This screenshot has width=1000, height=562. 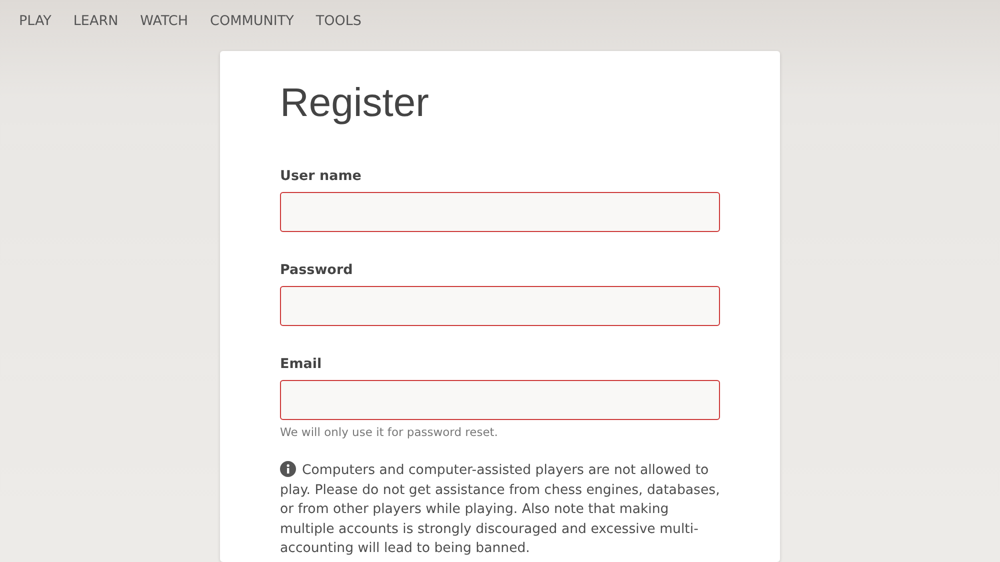 What do you see at coordinates (252, 21) in the screenshot?
I see `nav-link: COMMUNITY` at bounding box center [252, 21].